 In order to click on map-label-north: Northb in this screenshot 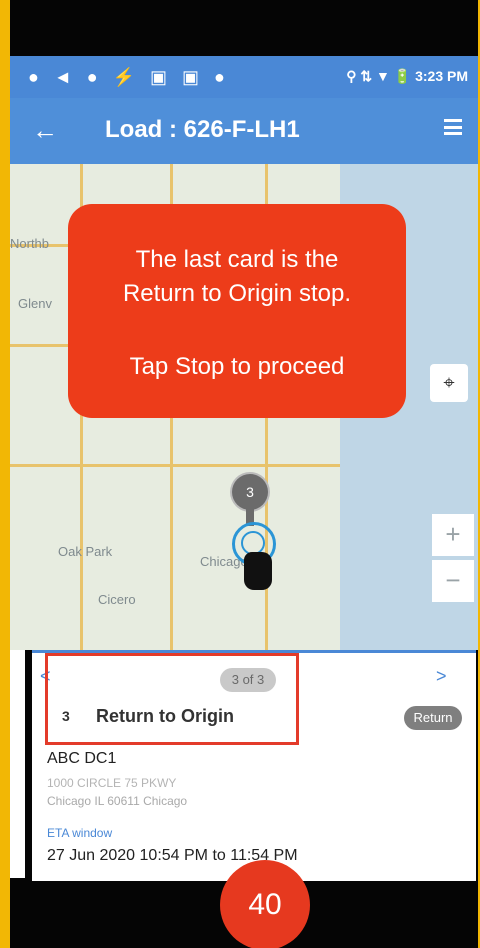, I will do `click(30, 243)`.